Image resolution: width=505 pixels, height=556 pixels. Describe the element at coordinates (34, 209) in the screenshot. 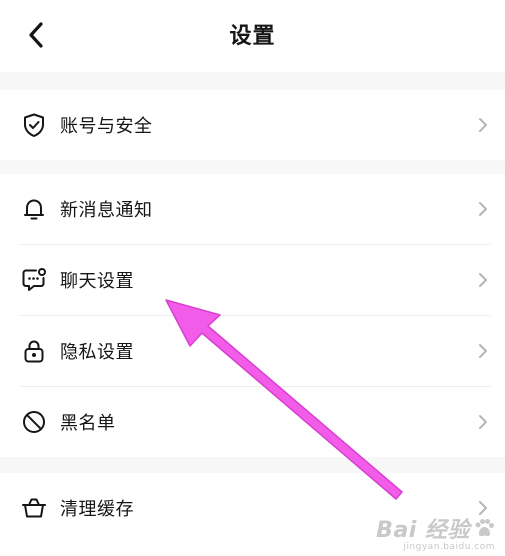

I see `bell-icon` at that location.